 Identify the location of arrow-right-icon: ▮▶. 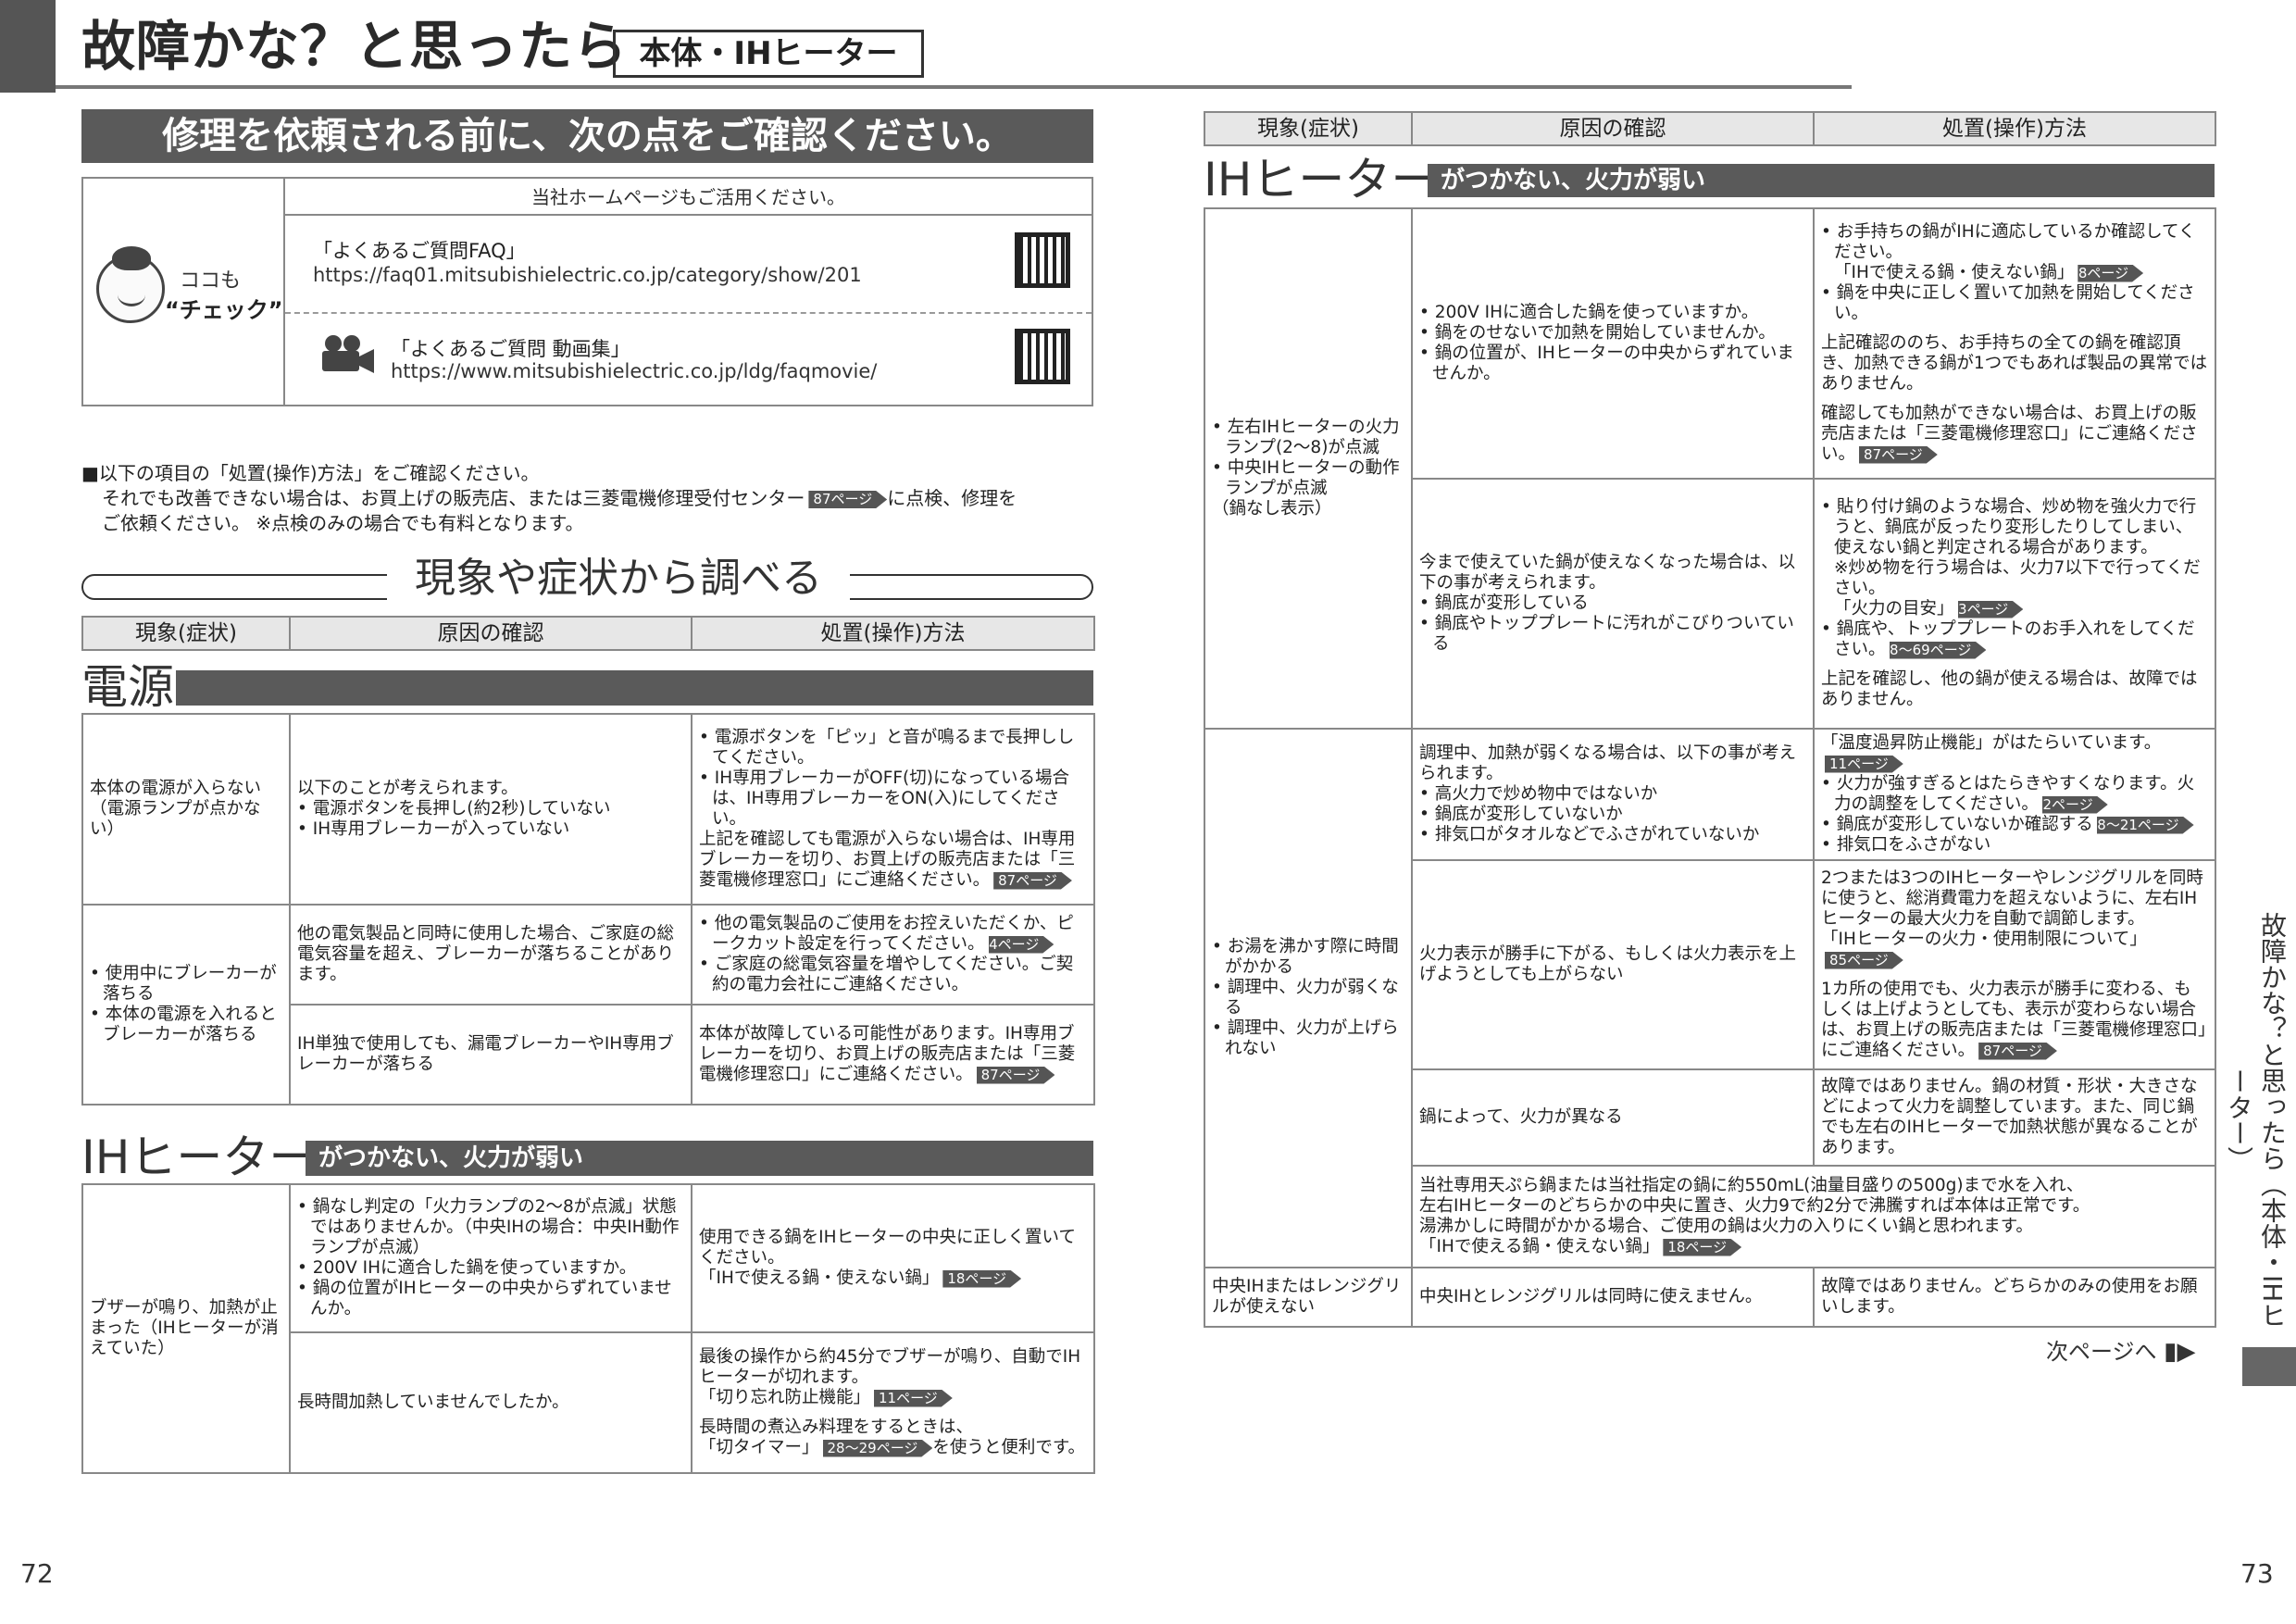
(2180, 1352).